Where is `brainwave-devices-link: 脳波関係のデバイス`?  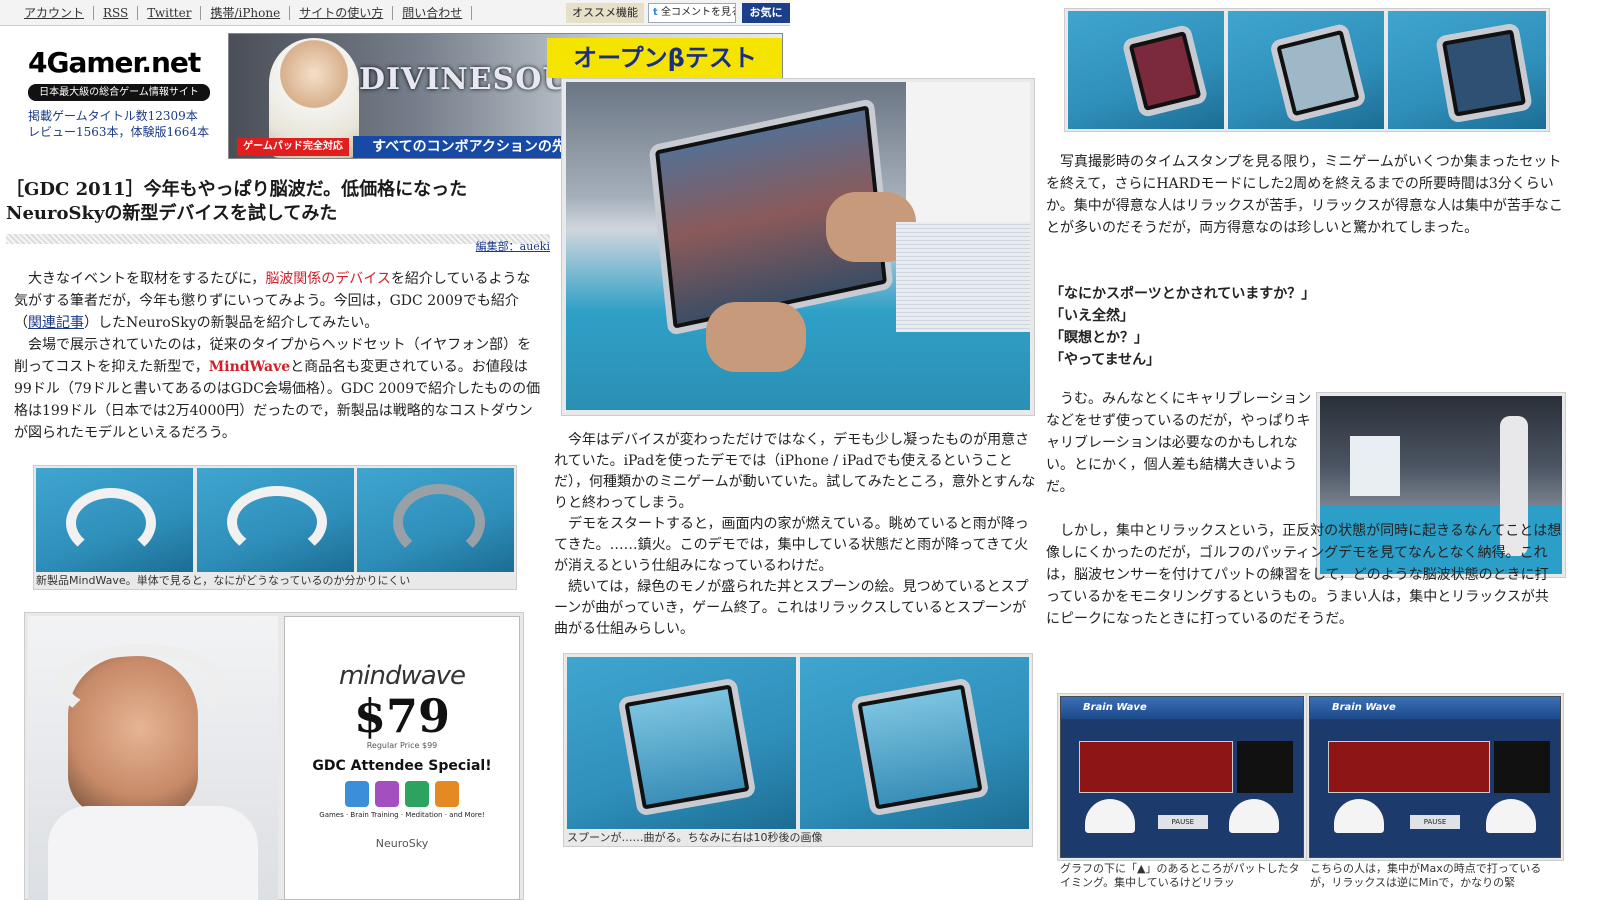
brainwave-devices-link: 脳波関係のデバイス is located at coordinates (328, 279).